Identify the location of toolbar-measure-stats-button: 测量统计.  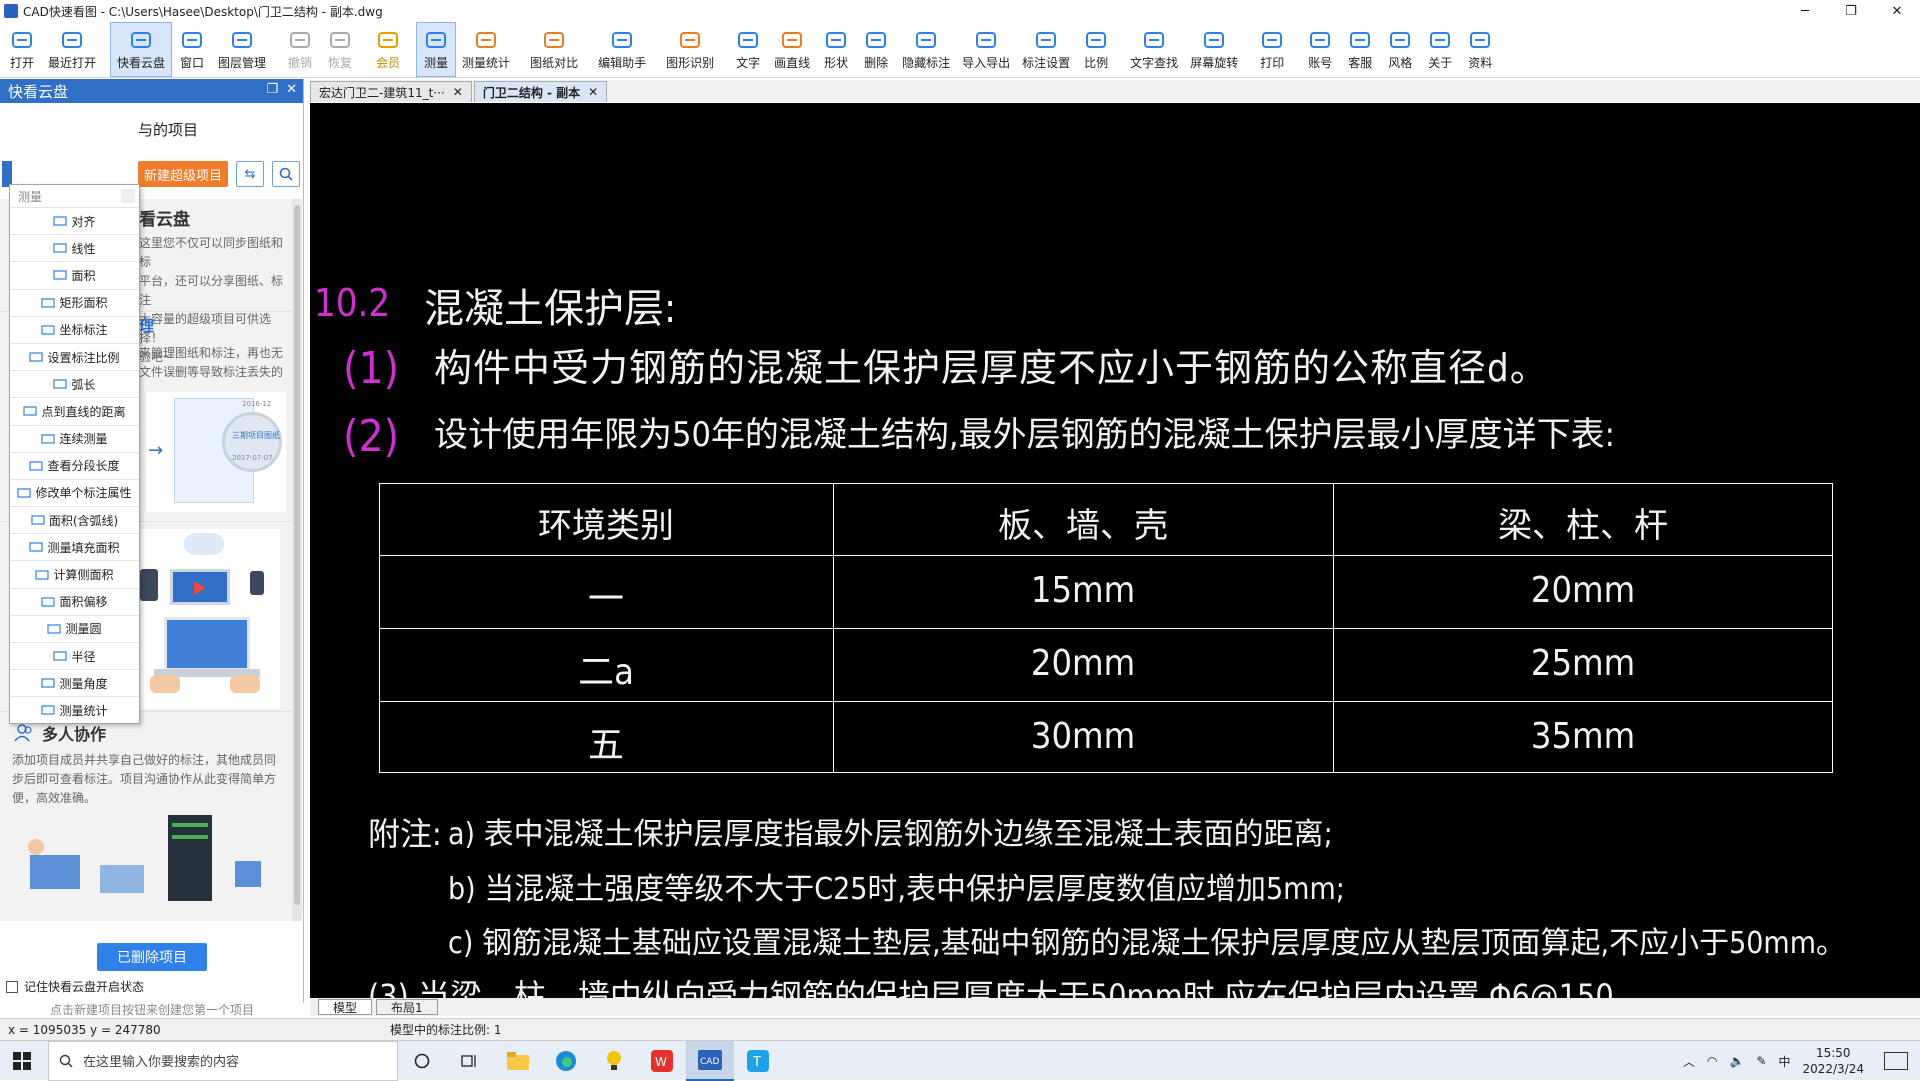
(486, 49).